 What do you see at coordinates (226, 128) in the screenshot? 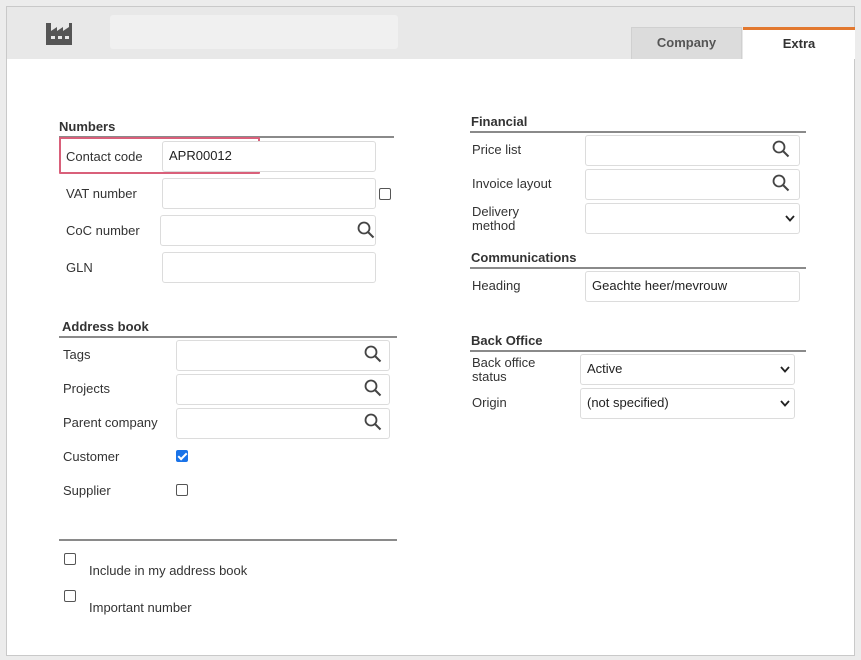
I see `numbers-section-title: Numbers` at bounding box center [226, 128].